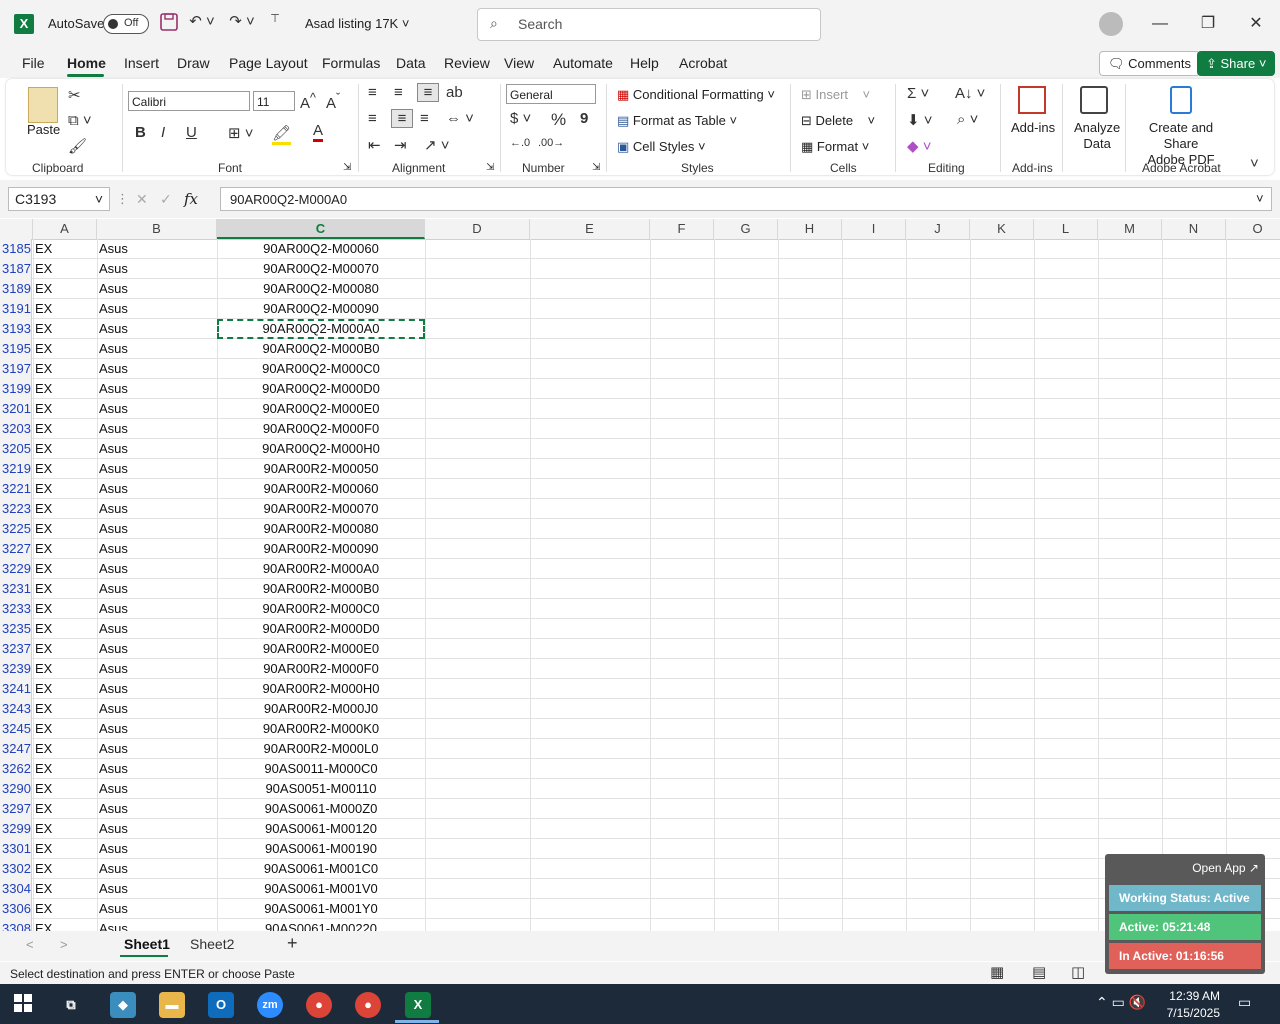  Describe the element at coordinates (400, 145) in the screenshot. I see `increase-indent-icon: ⇥` at that location.